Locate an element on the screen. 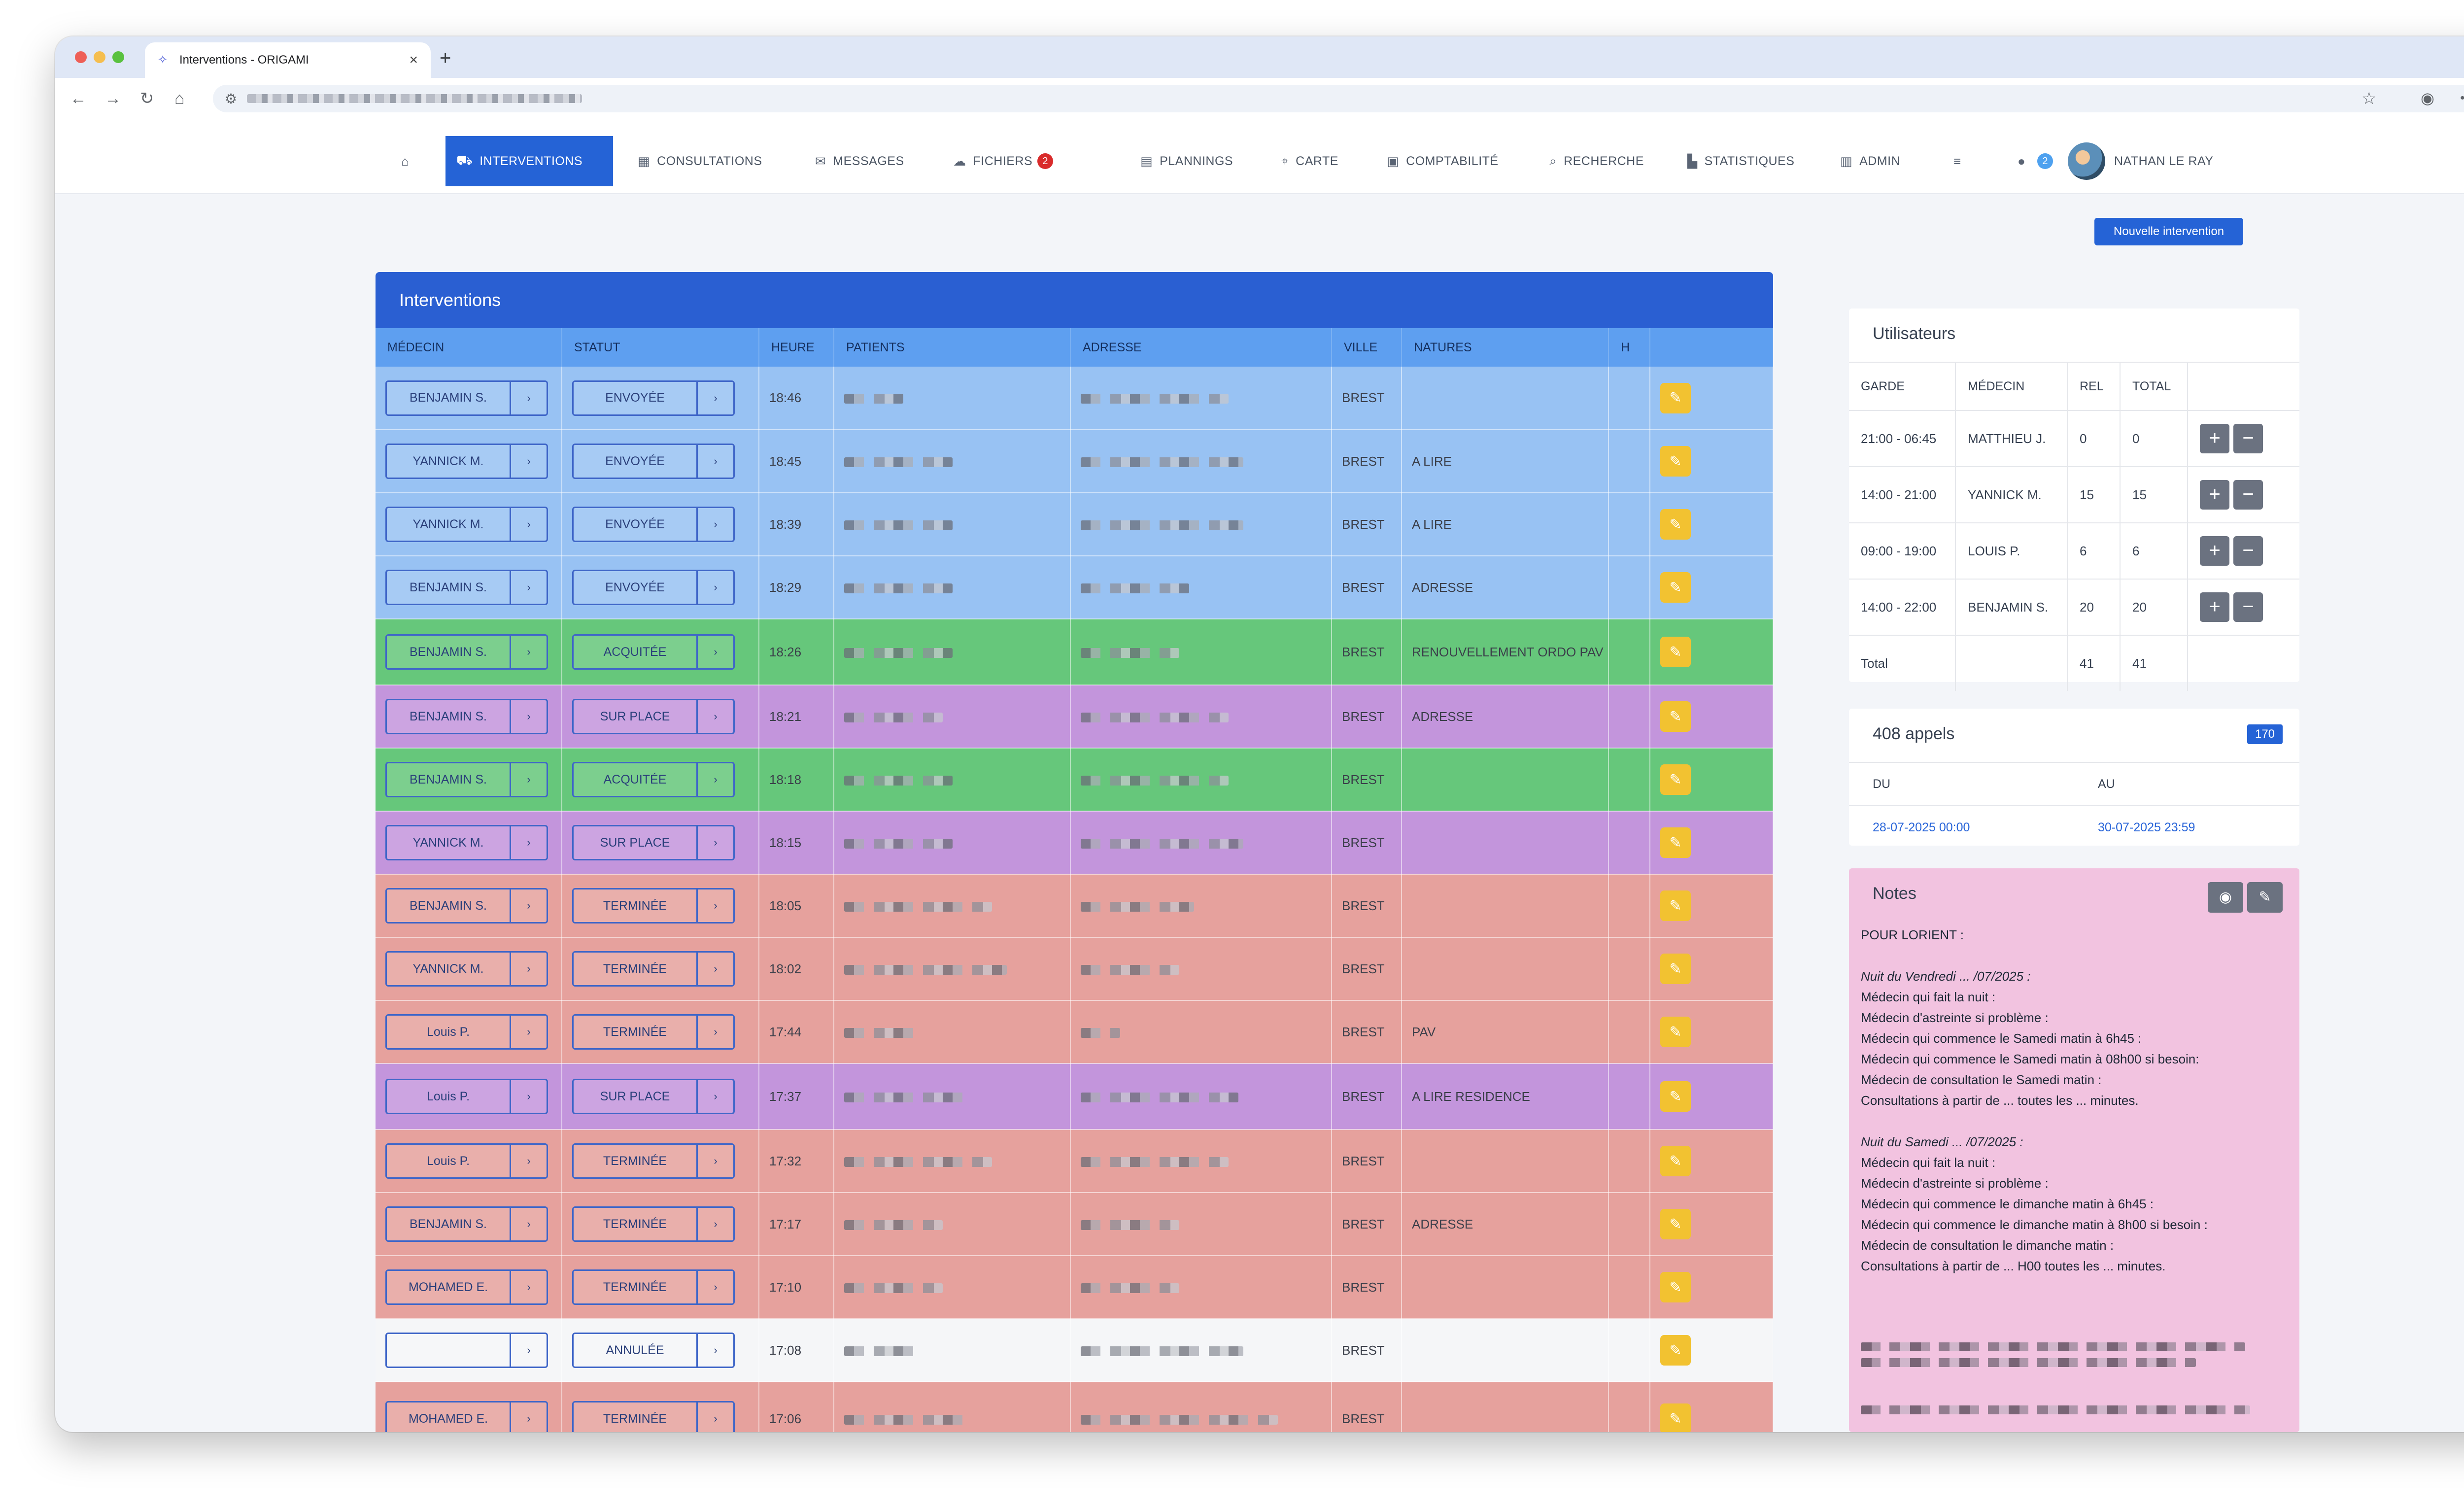 The image size is (2464, 1505). du-value: 28-07-2025 00:00 is located at coordinates (1961, 828).